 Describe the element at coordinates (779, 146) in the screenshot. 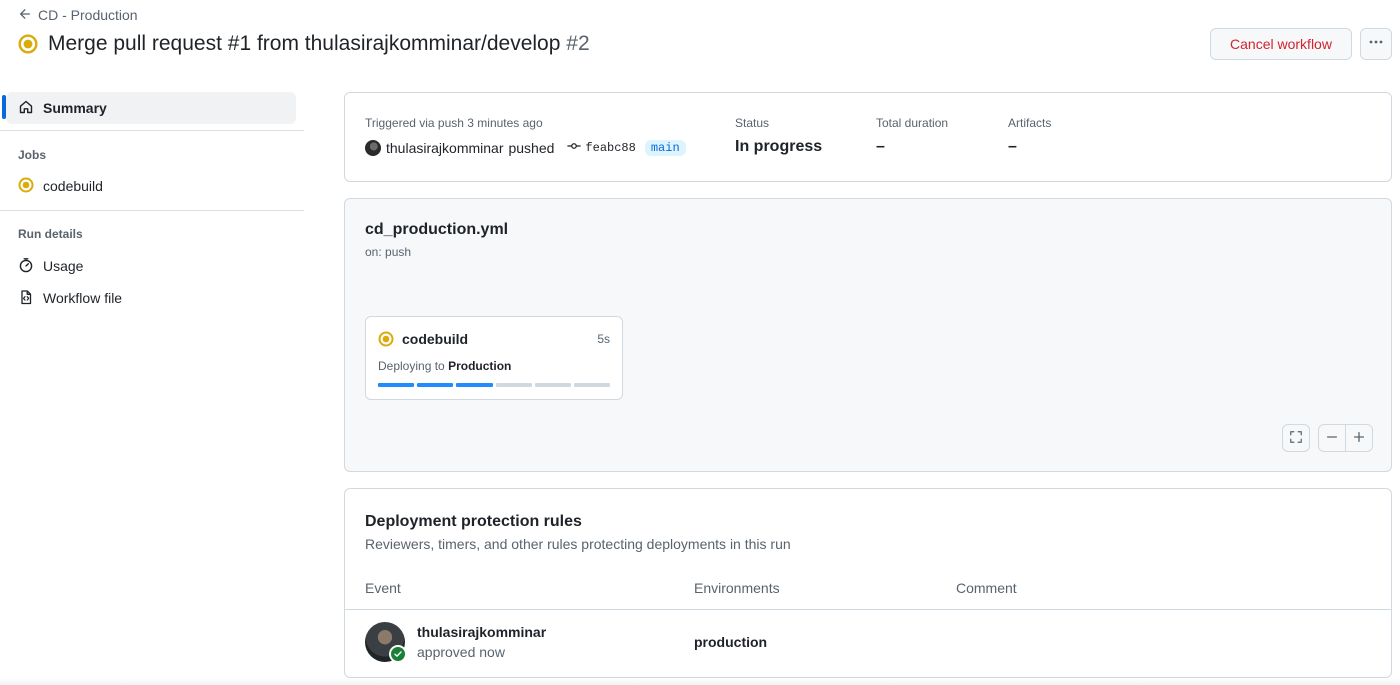

I see `status-value: In progress` at that location.